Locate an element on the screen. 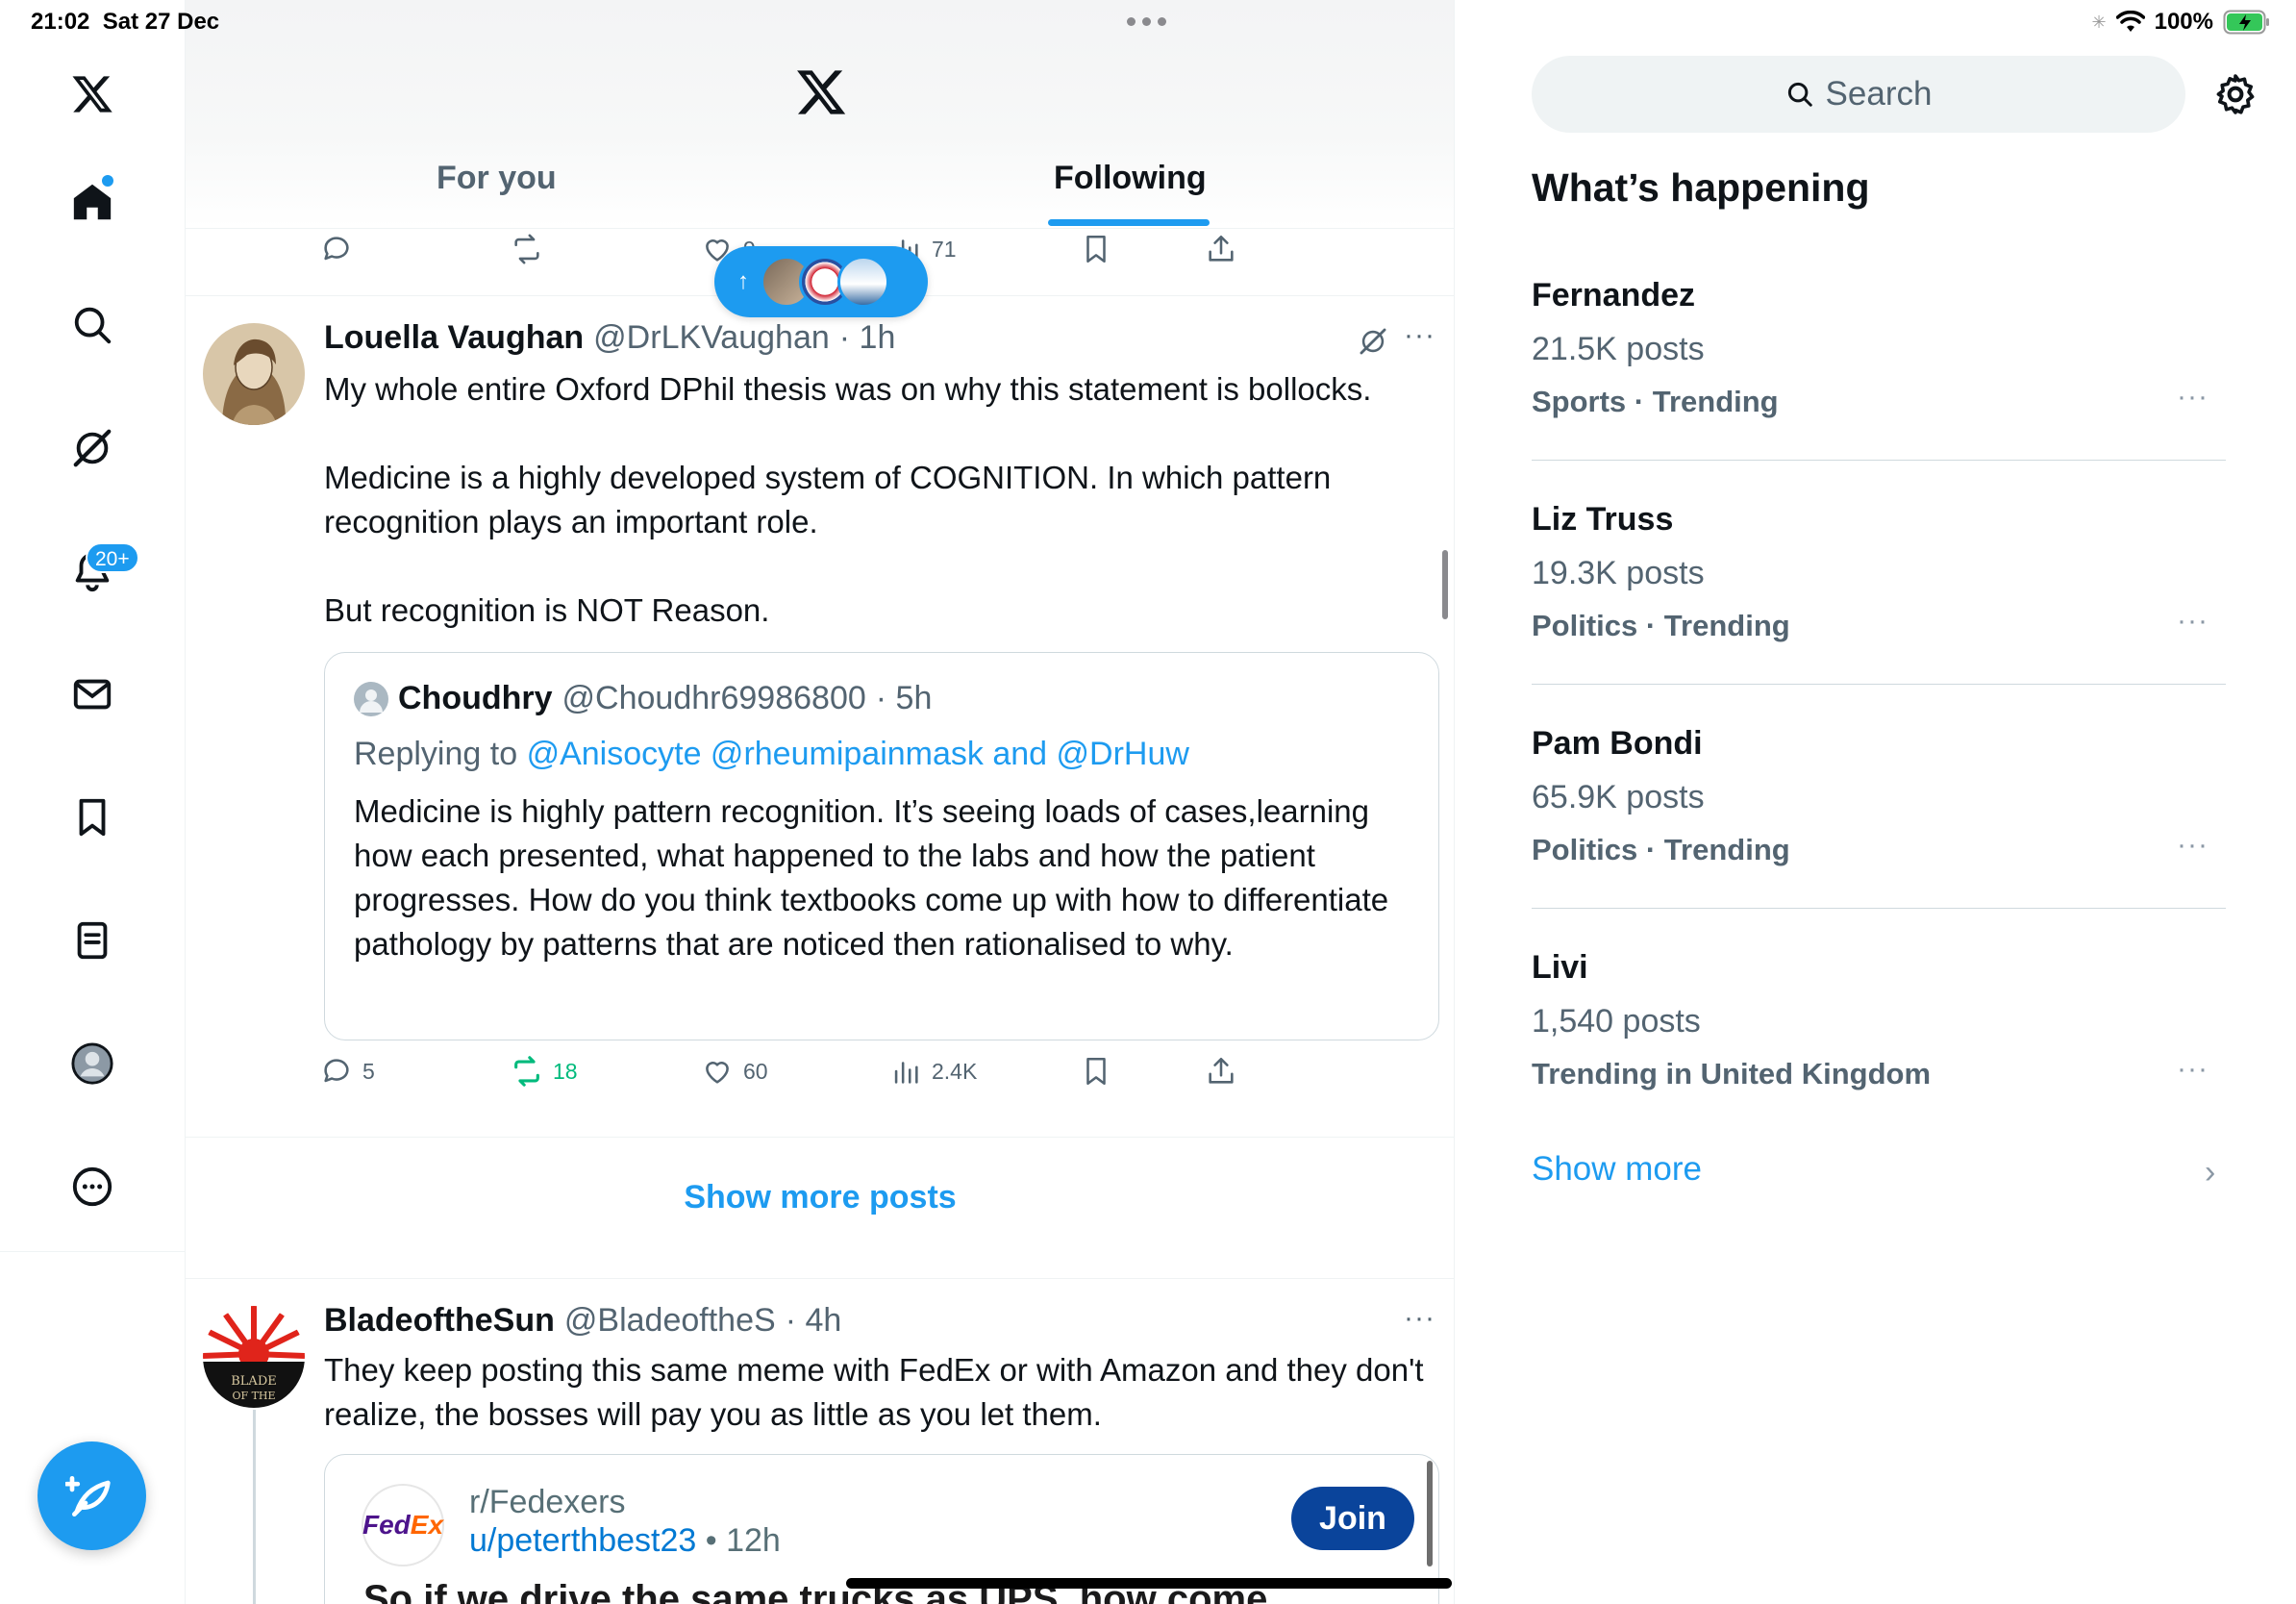 Image resolution: width=2296 pixels, height=1604 pixels. whats-happening-title: What’s happening is located at coordinates (1701, 187).